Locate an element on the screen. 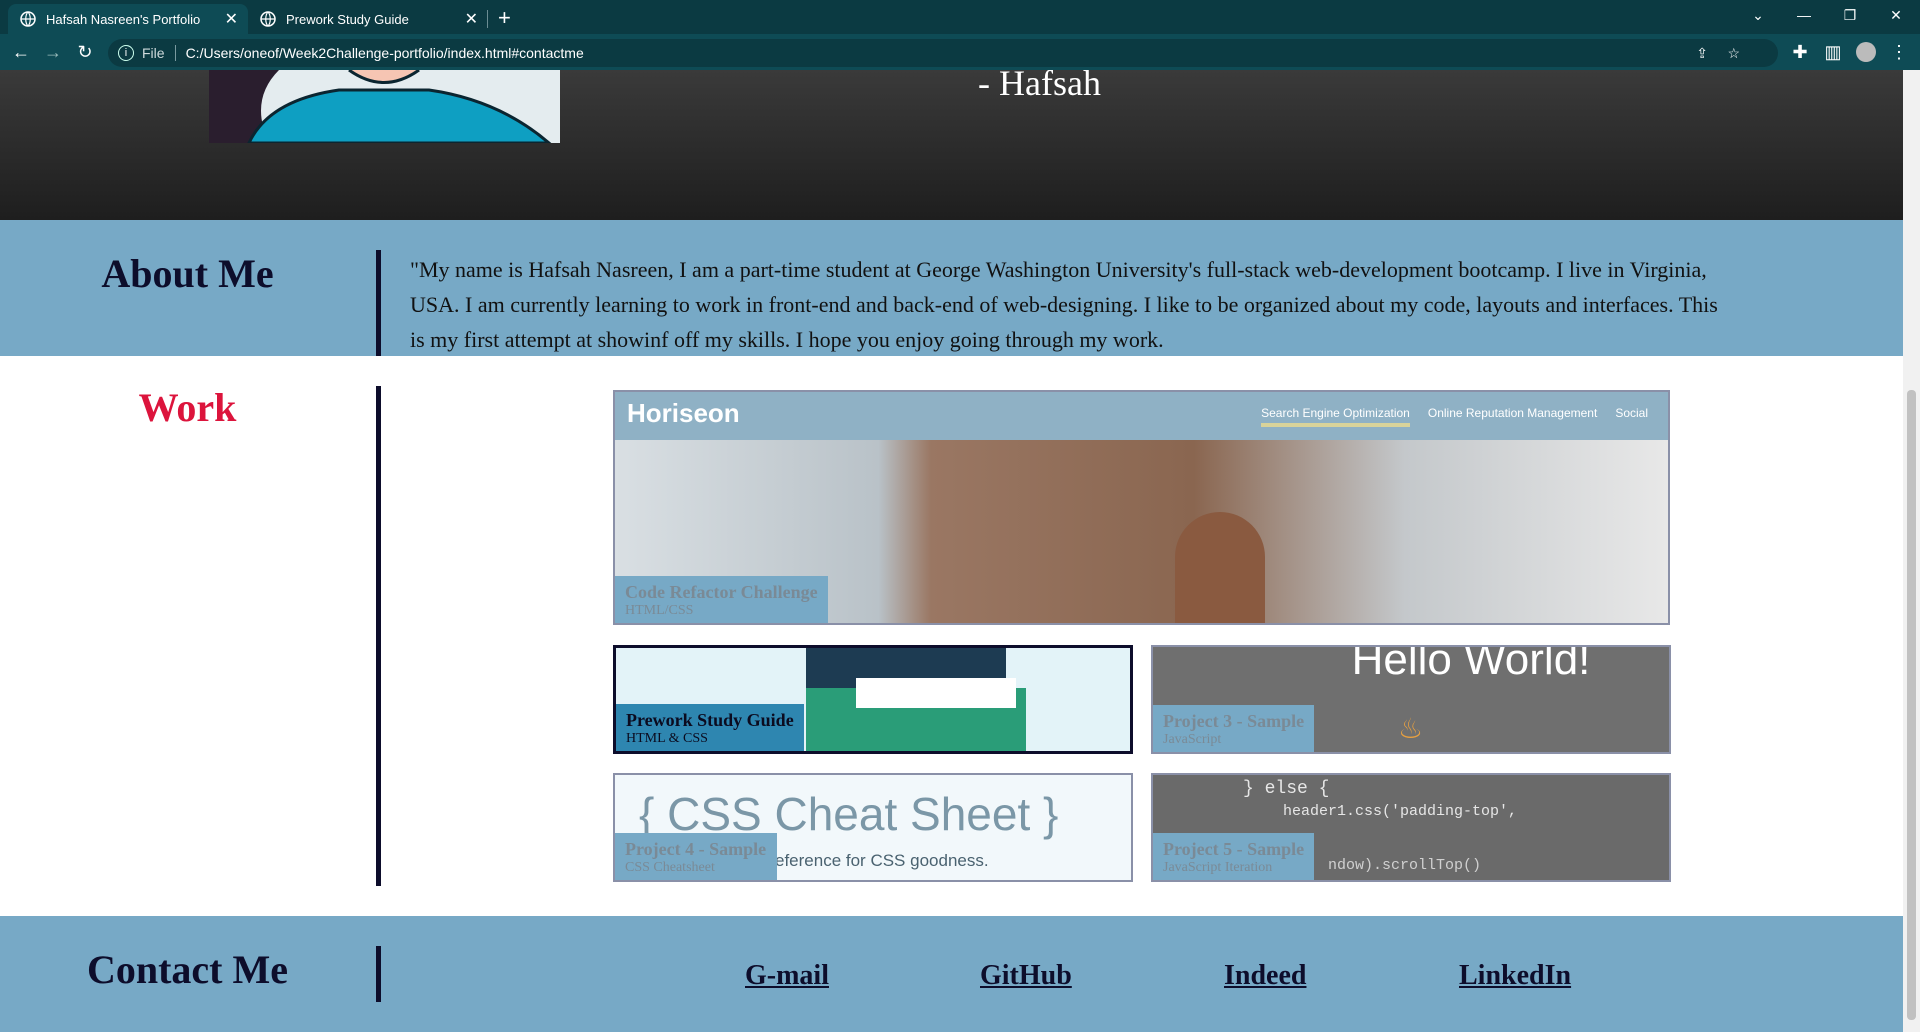 This screenshot has height=1032, width=1920. thumbnail-person is located at coordinates (1220, 567).